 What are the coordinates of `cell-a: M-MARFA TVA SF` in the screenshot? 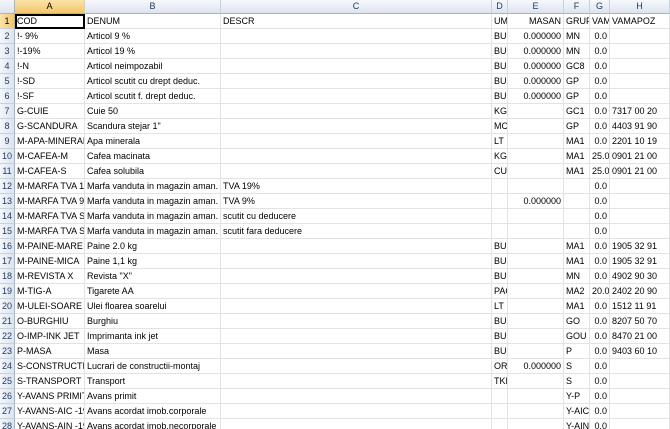 It's located at (50, 231).